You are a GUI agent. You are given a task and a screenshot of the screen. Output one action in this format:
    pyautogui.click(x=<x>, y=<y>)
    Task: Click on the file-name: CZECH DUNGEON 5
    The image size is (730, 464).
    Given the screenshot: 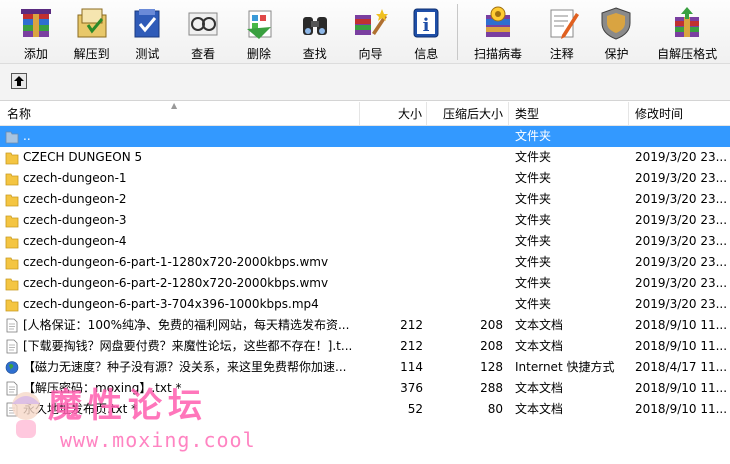 What is the action you would take?
    pyautogui.click(x=83, y=157)
    